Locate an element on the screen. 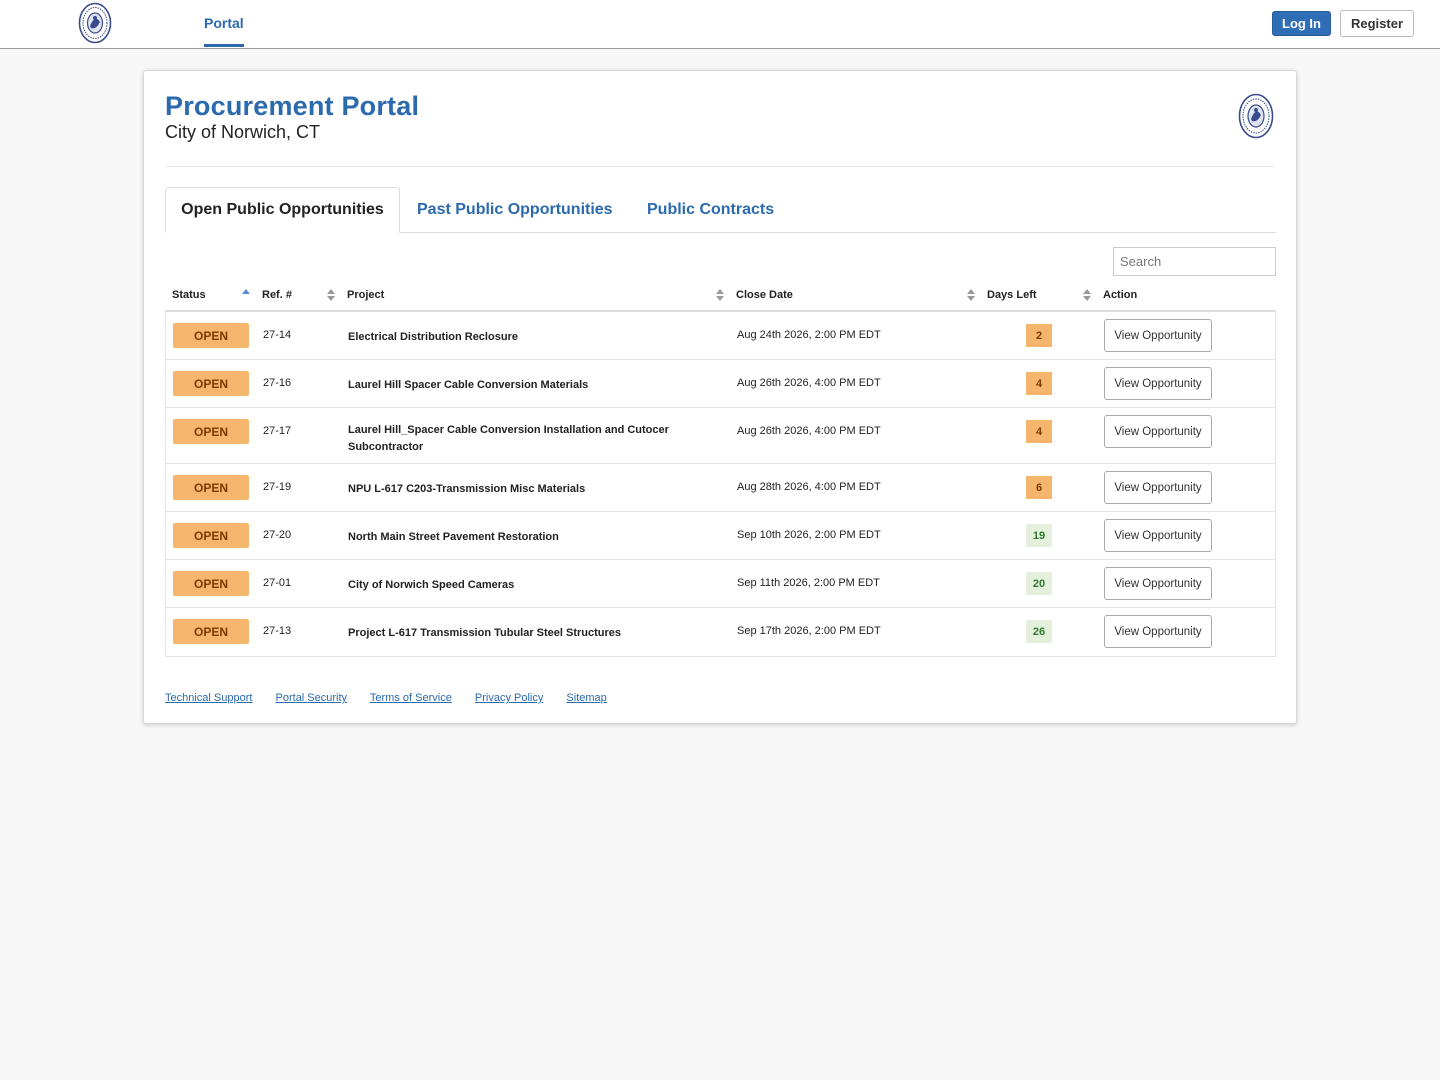 The image size is (1440, 1080). sort-asc-icon is located at coordinates (246, 295).